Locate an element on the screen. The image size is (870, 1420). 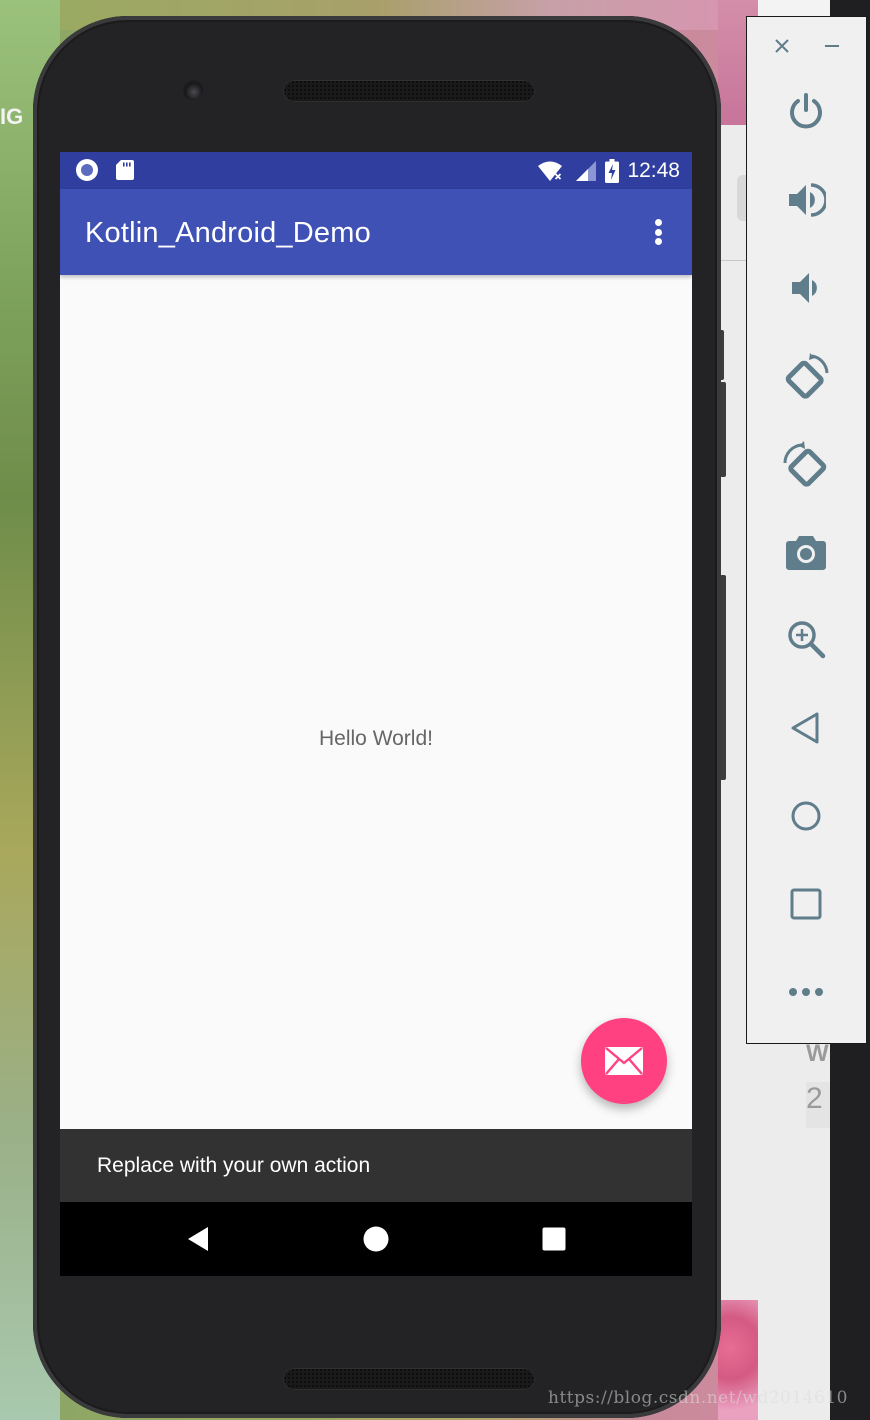
power-icon is located at coordinates (806, 111).